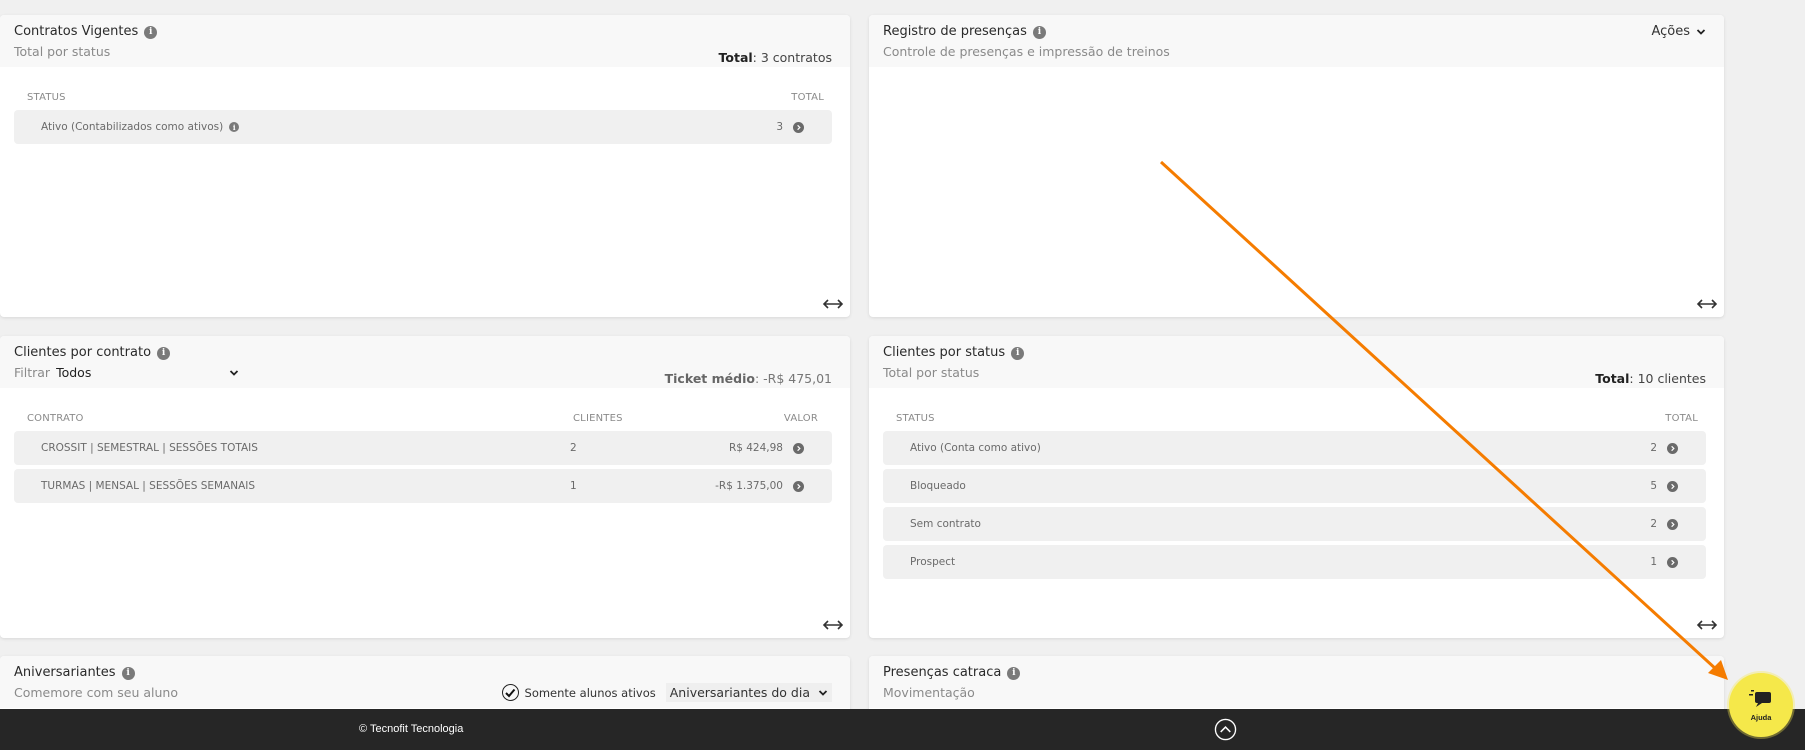  I want to click on row-clientes: 1, so click(573, 486).